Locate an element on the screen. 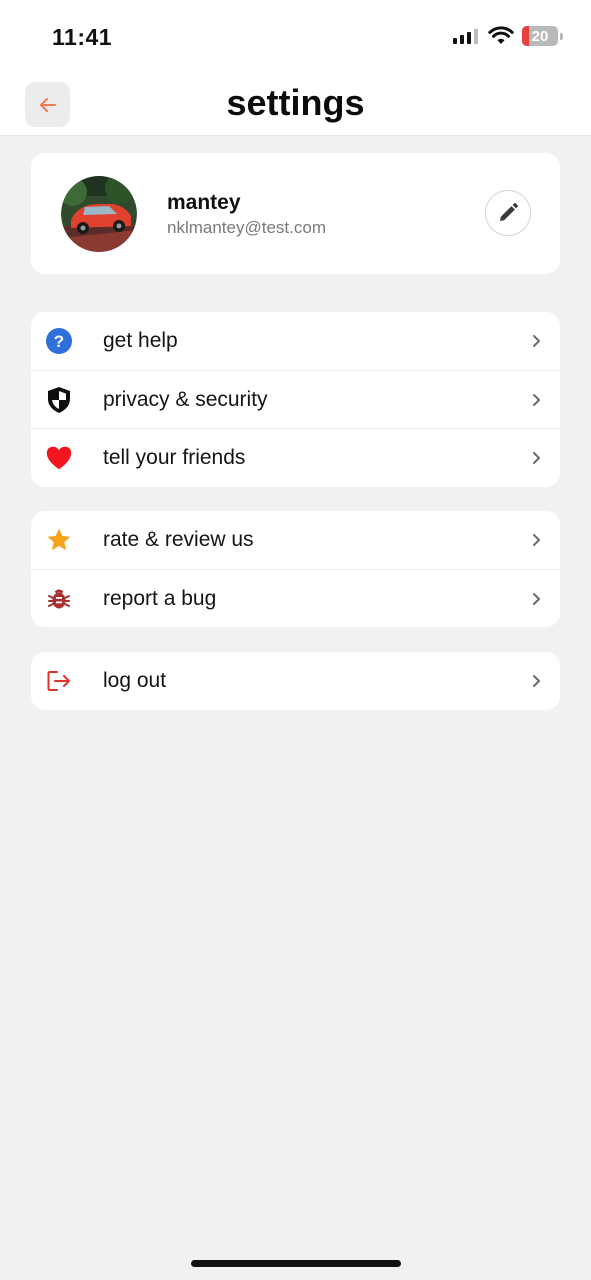 The image size is (591, 1280). page-title: settings is located at coordinates (295, 102).